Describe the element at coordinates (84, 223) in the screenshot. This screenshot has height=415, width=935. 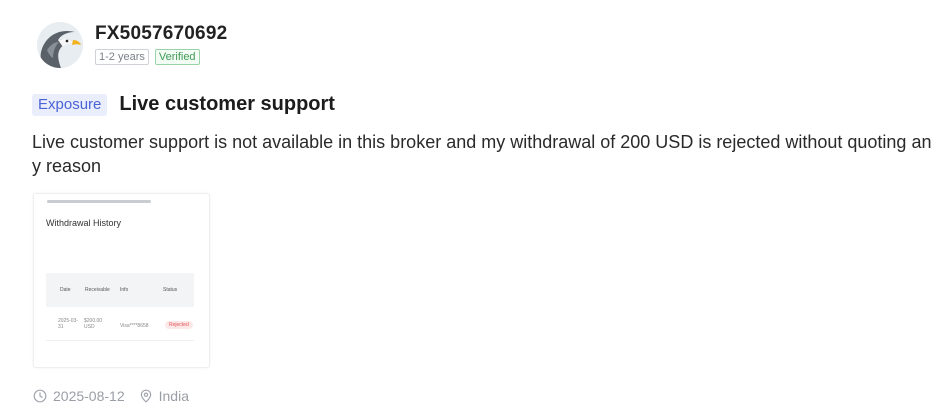
I see `withdrawal-history-title: Withdrawal History` at that location.